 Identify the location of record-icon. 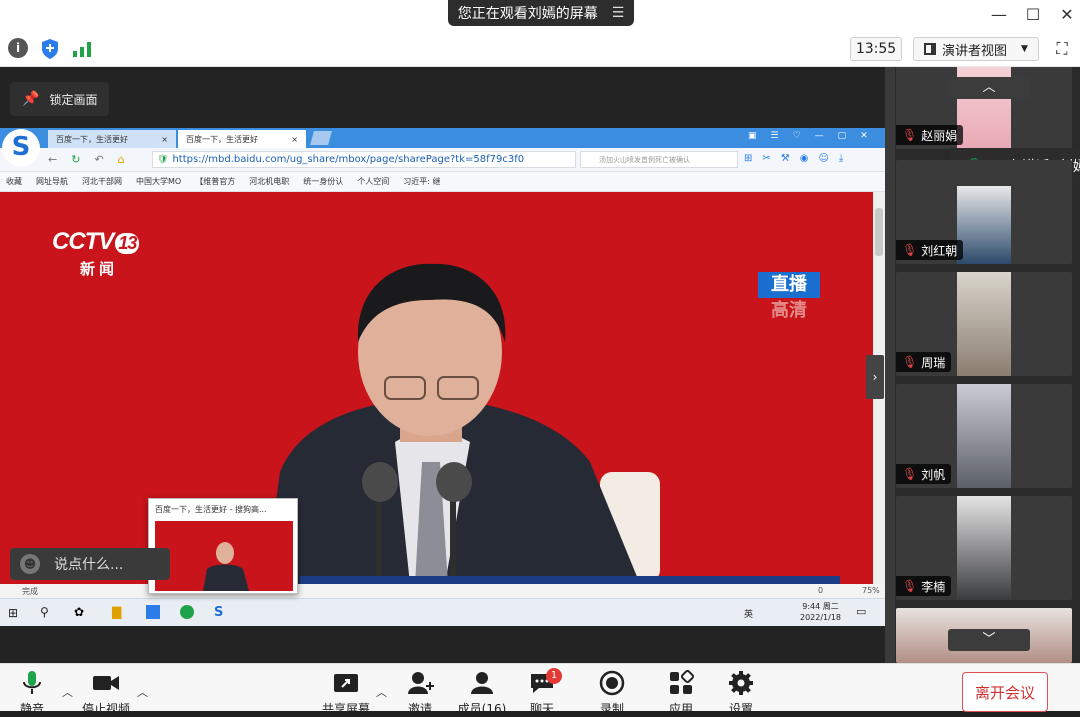
(612, 683).